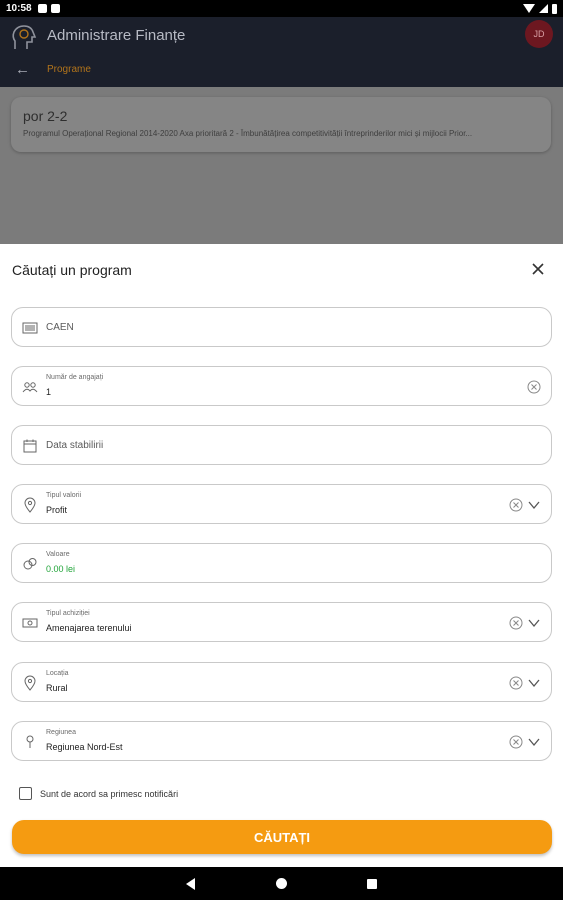  I want to click on value-label: Valoare, so click(58, 554).